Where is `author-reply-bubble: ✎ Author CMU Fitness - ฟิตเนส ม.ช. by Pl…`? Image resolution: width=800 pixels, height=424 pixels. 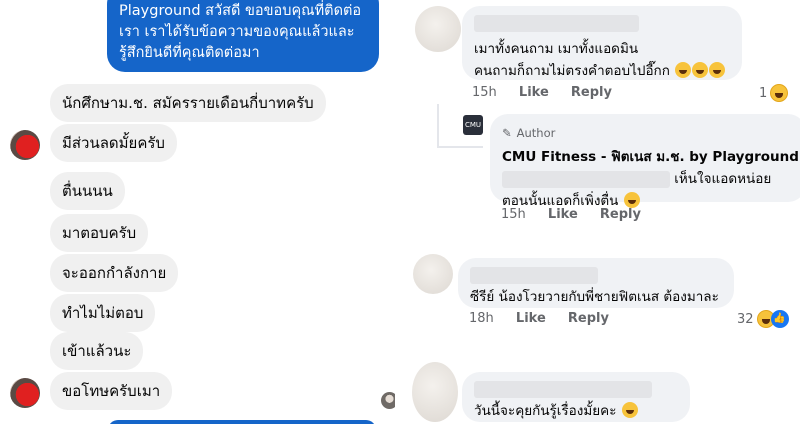 author-reply-bubble: ✎ Author CMU Fitness - ฟิตเนส ม.ช. by Pl… is located at coordinates (645, 161).